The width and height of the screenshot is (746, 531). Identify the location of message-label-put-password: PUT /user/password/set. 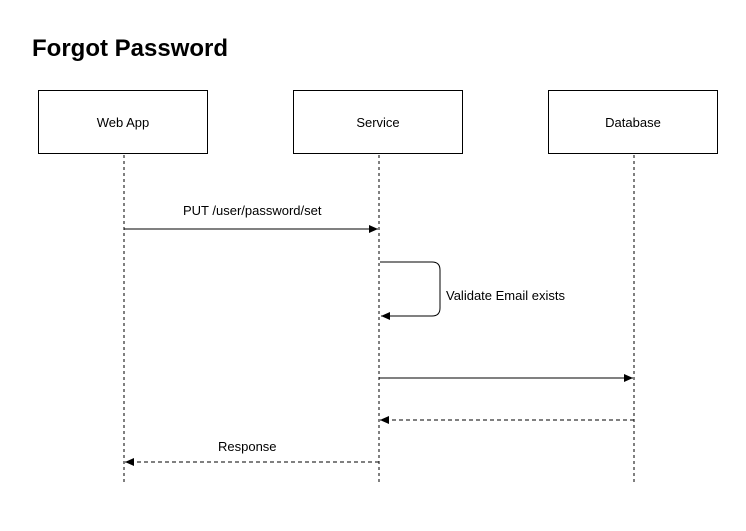
(252, 210).